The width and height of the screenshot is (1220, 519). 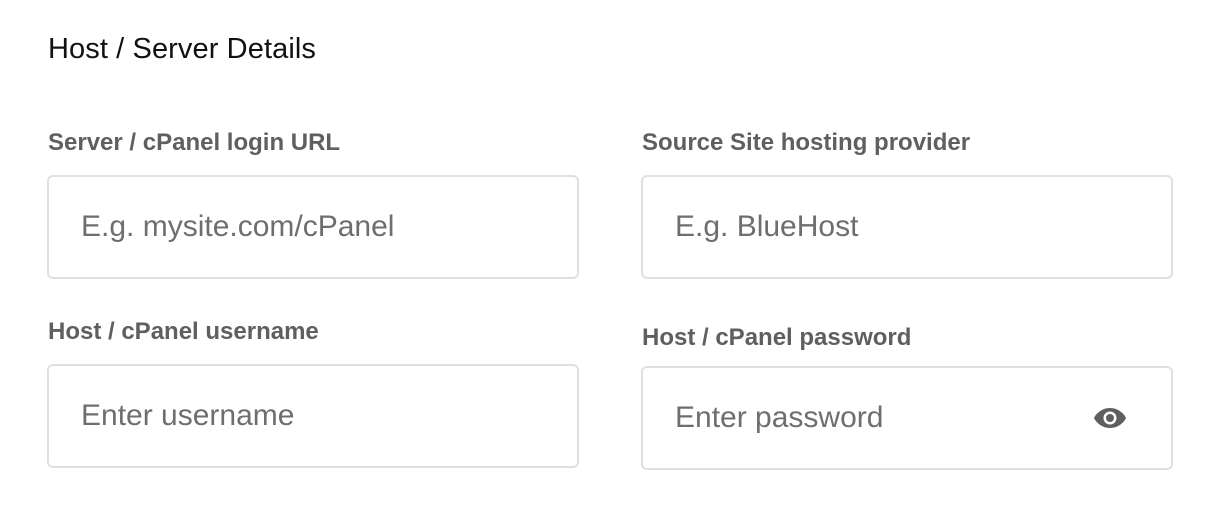 What do you see at coordinates (885, 227) in the screenshot?
I see `hosting-provider-input` at bounding box center [885, 227].